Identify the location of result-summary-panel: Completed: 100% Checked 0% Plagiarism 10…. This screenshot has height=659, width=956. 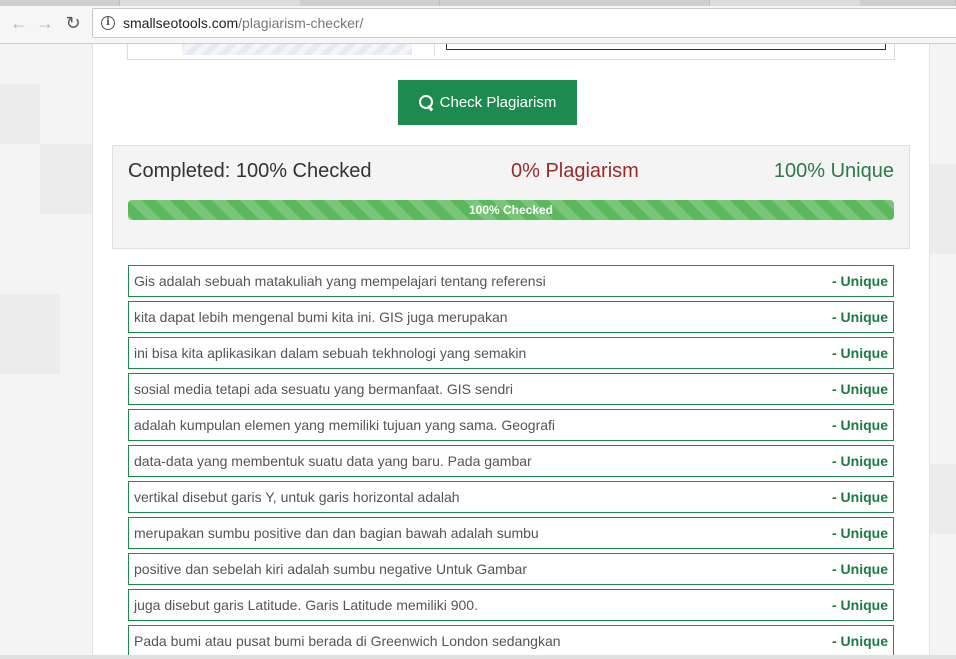
(511, 197).